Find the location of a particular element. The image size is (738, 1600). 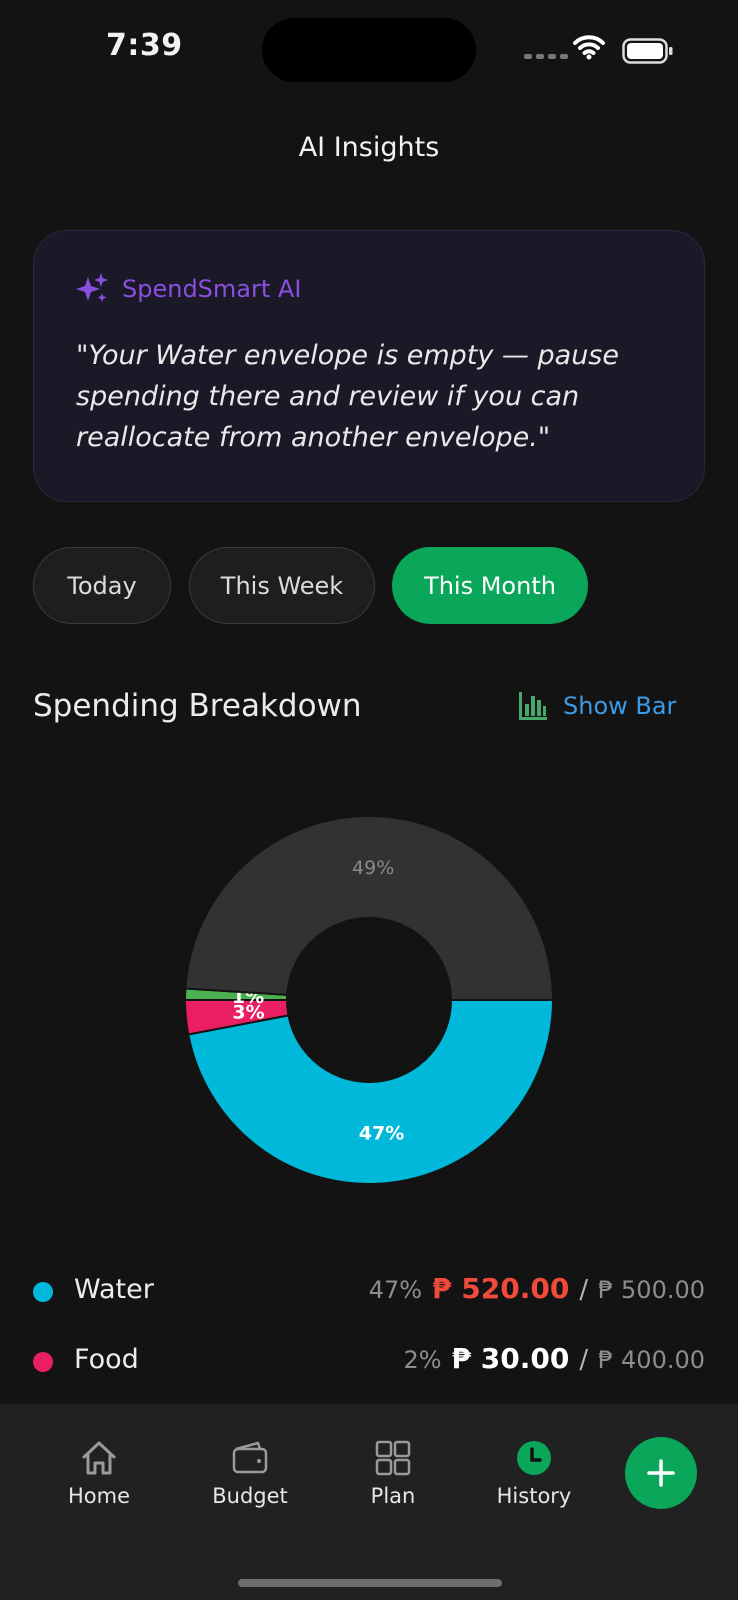

filter-this-week: This Week is located at coordinates (282, 585).